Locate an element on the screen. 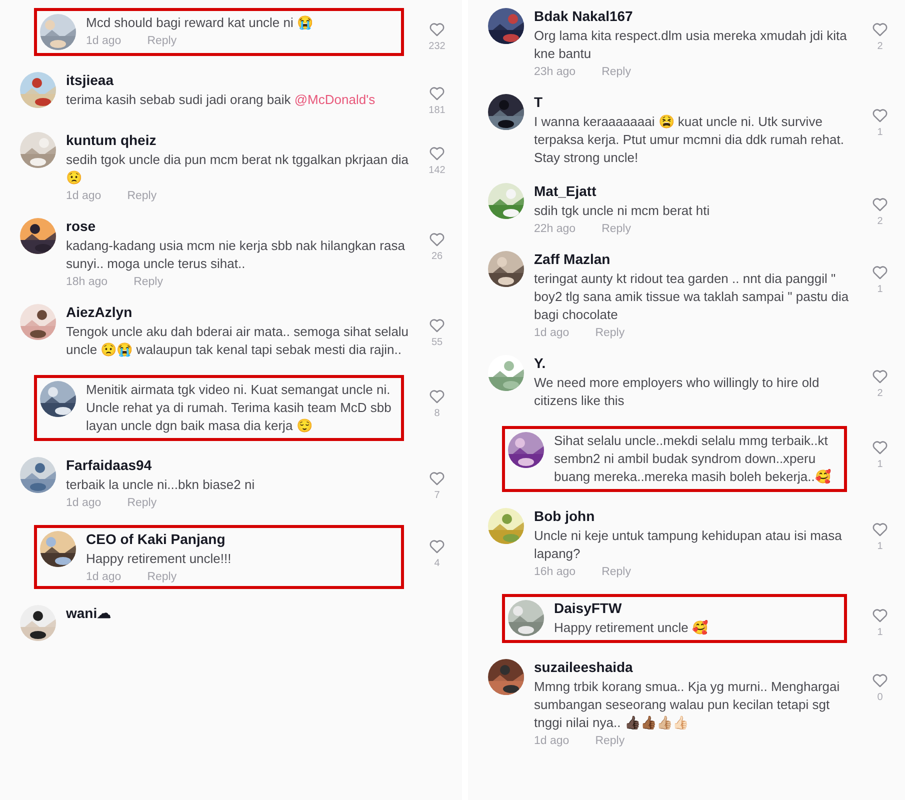  username: CEO of Kaki Panjang is located at coordinates (242, 539).